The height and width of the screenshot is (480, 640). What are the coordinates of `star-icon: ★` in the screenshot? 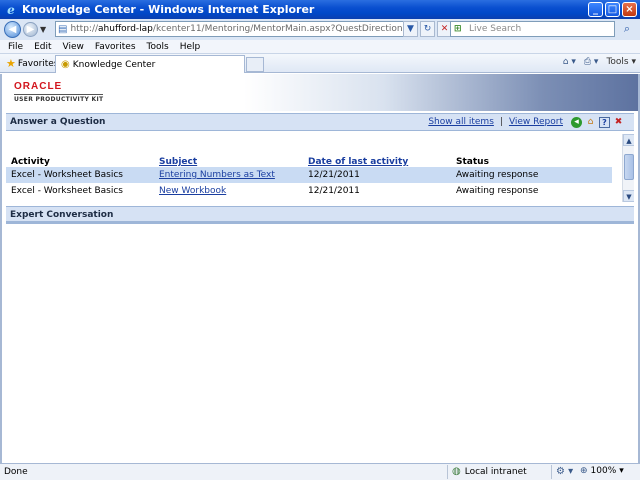 It's located at (11, 63).